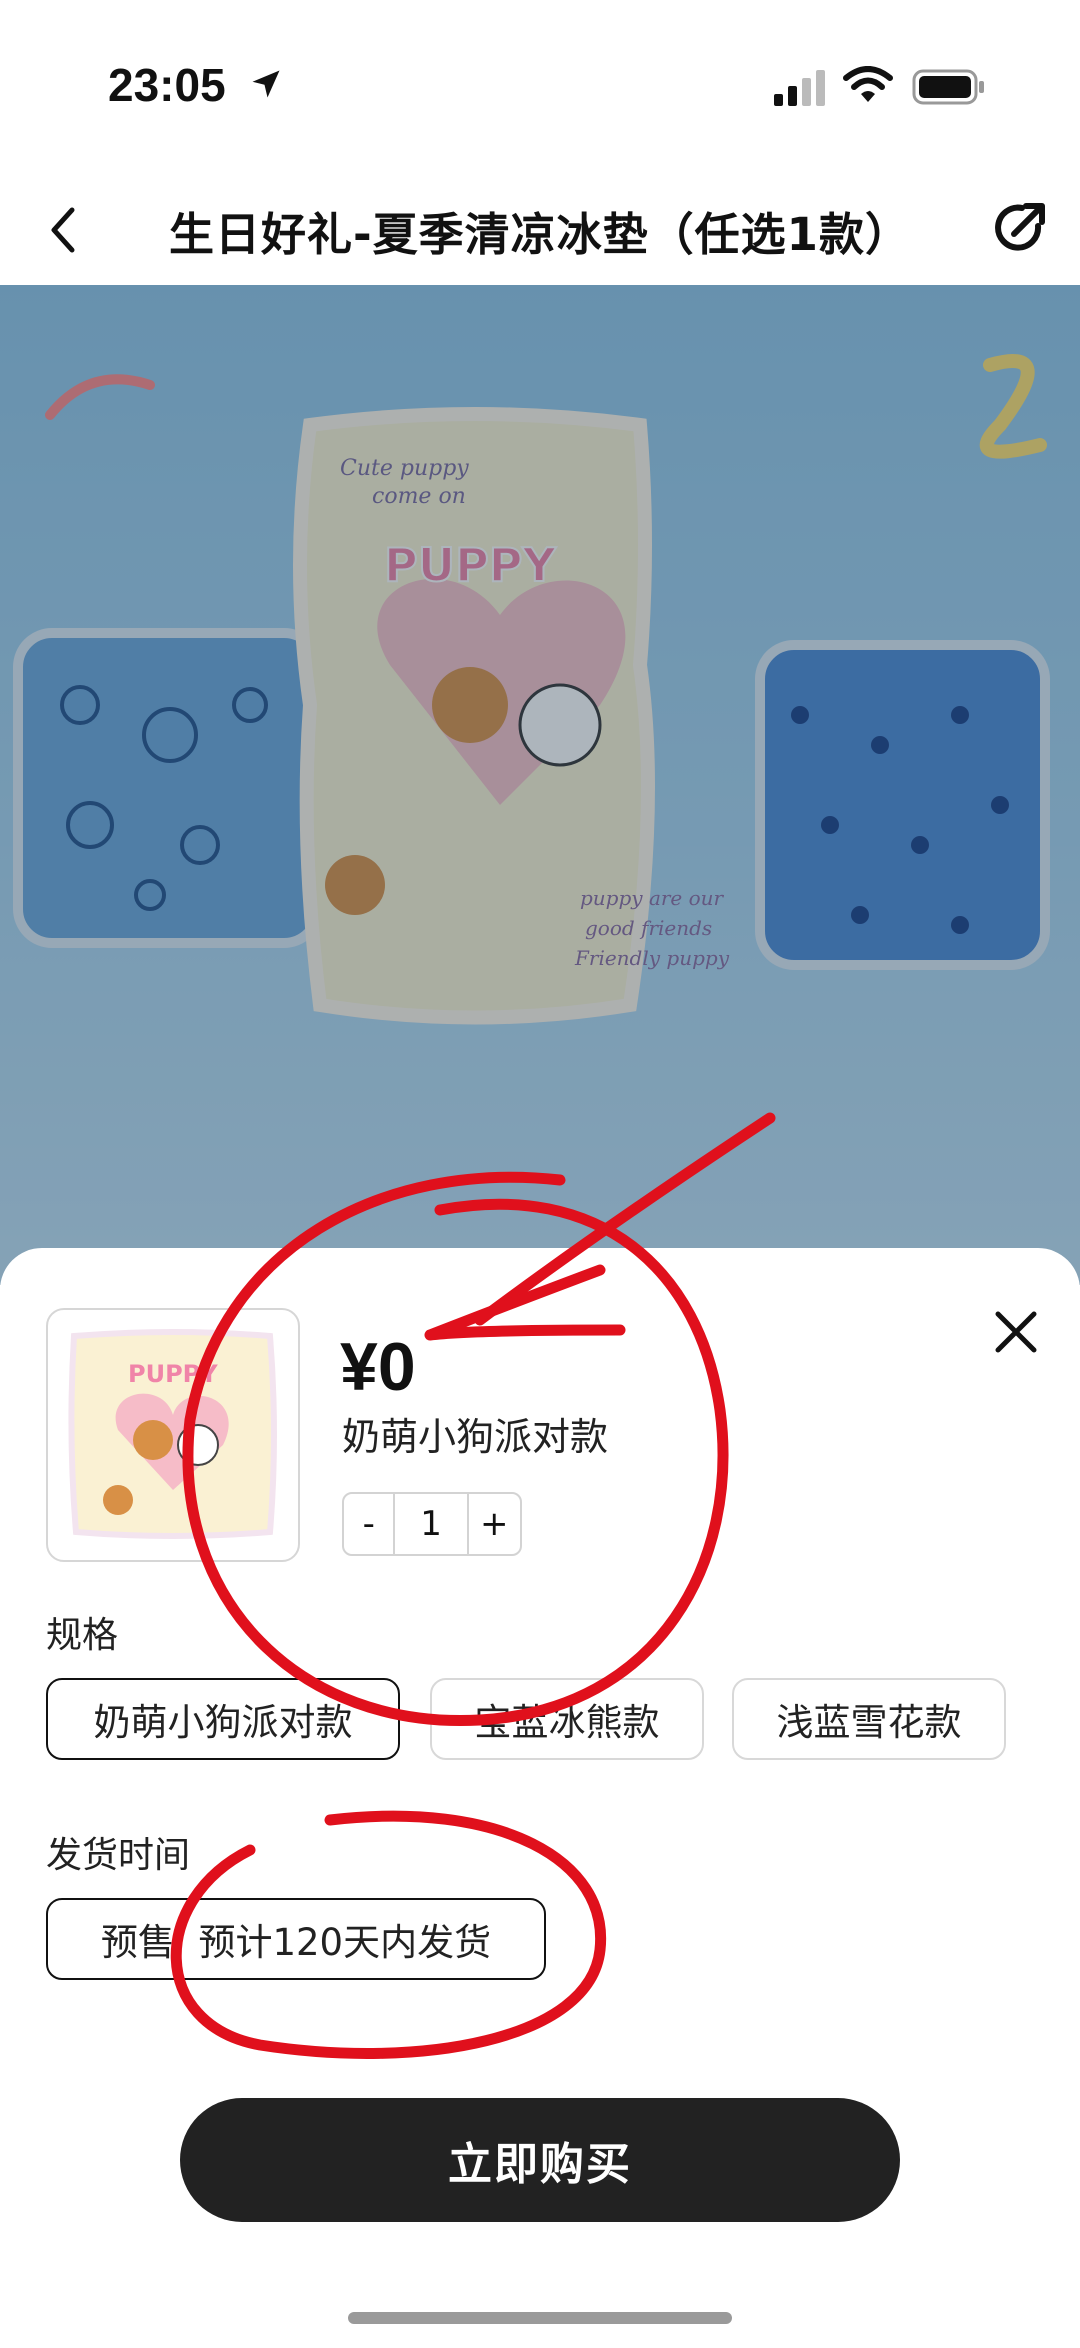 The width and height of the screenshot is (1080, 2348). I want to click on quantity-increase-button: +, so click(493, 1524).